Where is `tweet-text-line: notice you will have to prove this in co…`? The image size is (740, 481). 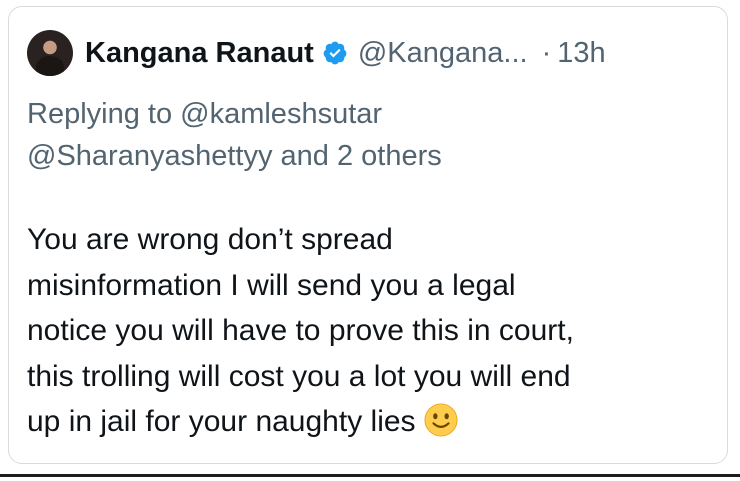
tweet-text-line: notice you will have to prove this in co… is located at coordinates (300, 330).